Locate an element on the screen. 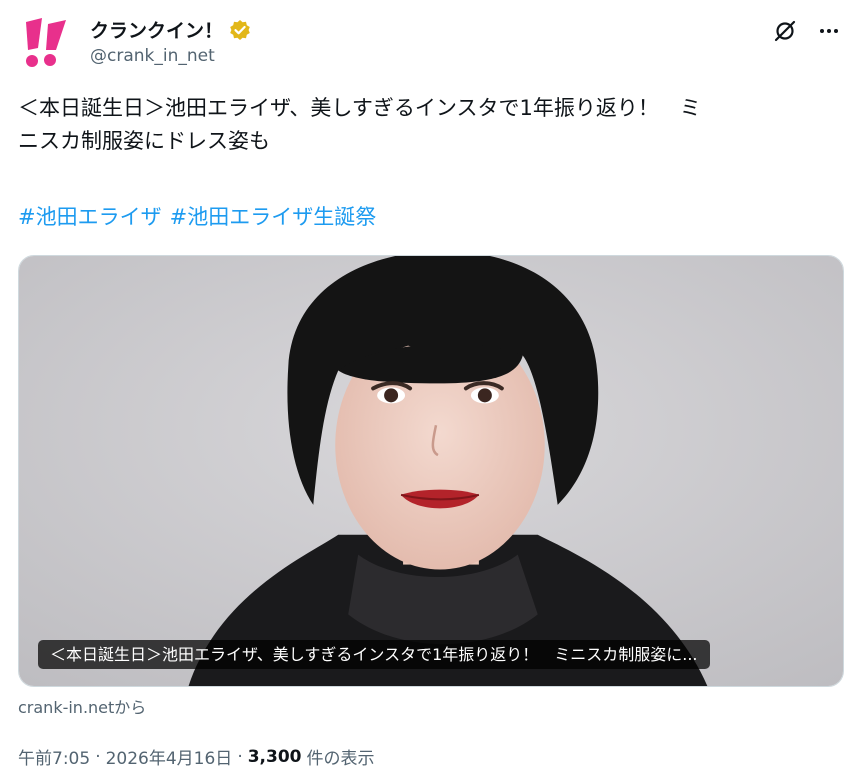  tweet-text-line-1: ＜本日誕生日＞池田エライザ、美しすぎるインスタで1年振り返り！ ミ is located at coordinates (359, 108).